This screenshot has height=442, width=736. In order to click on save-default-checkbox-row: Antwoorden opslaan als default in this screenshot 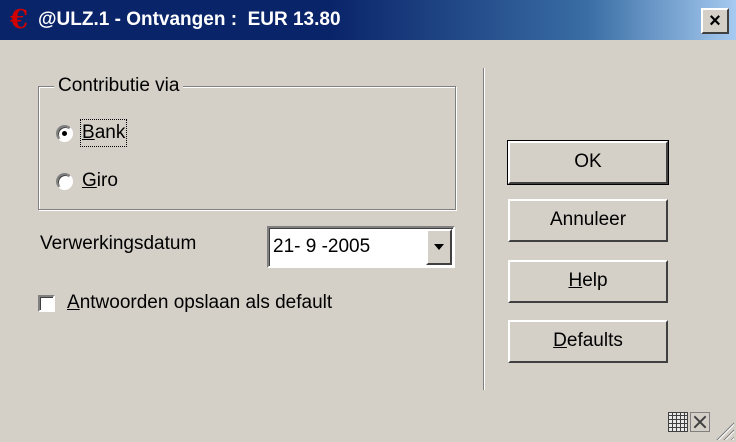, I will do `click(185, 303)`.